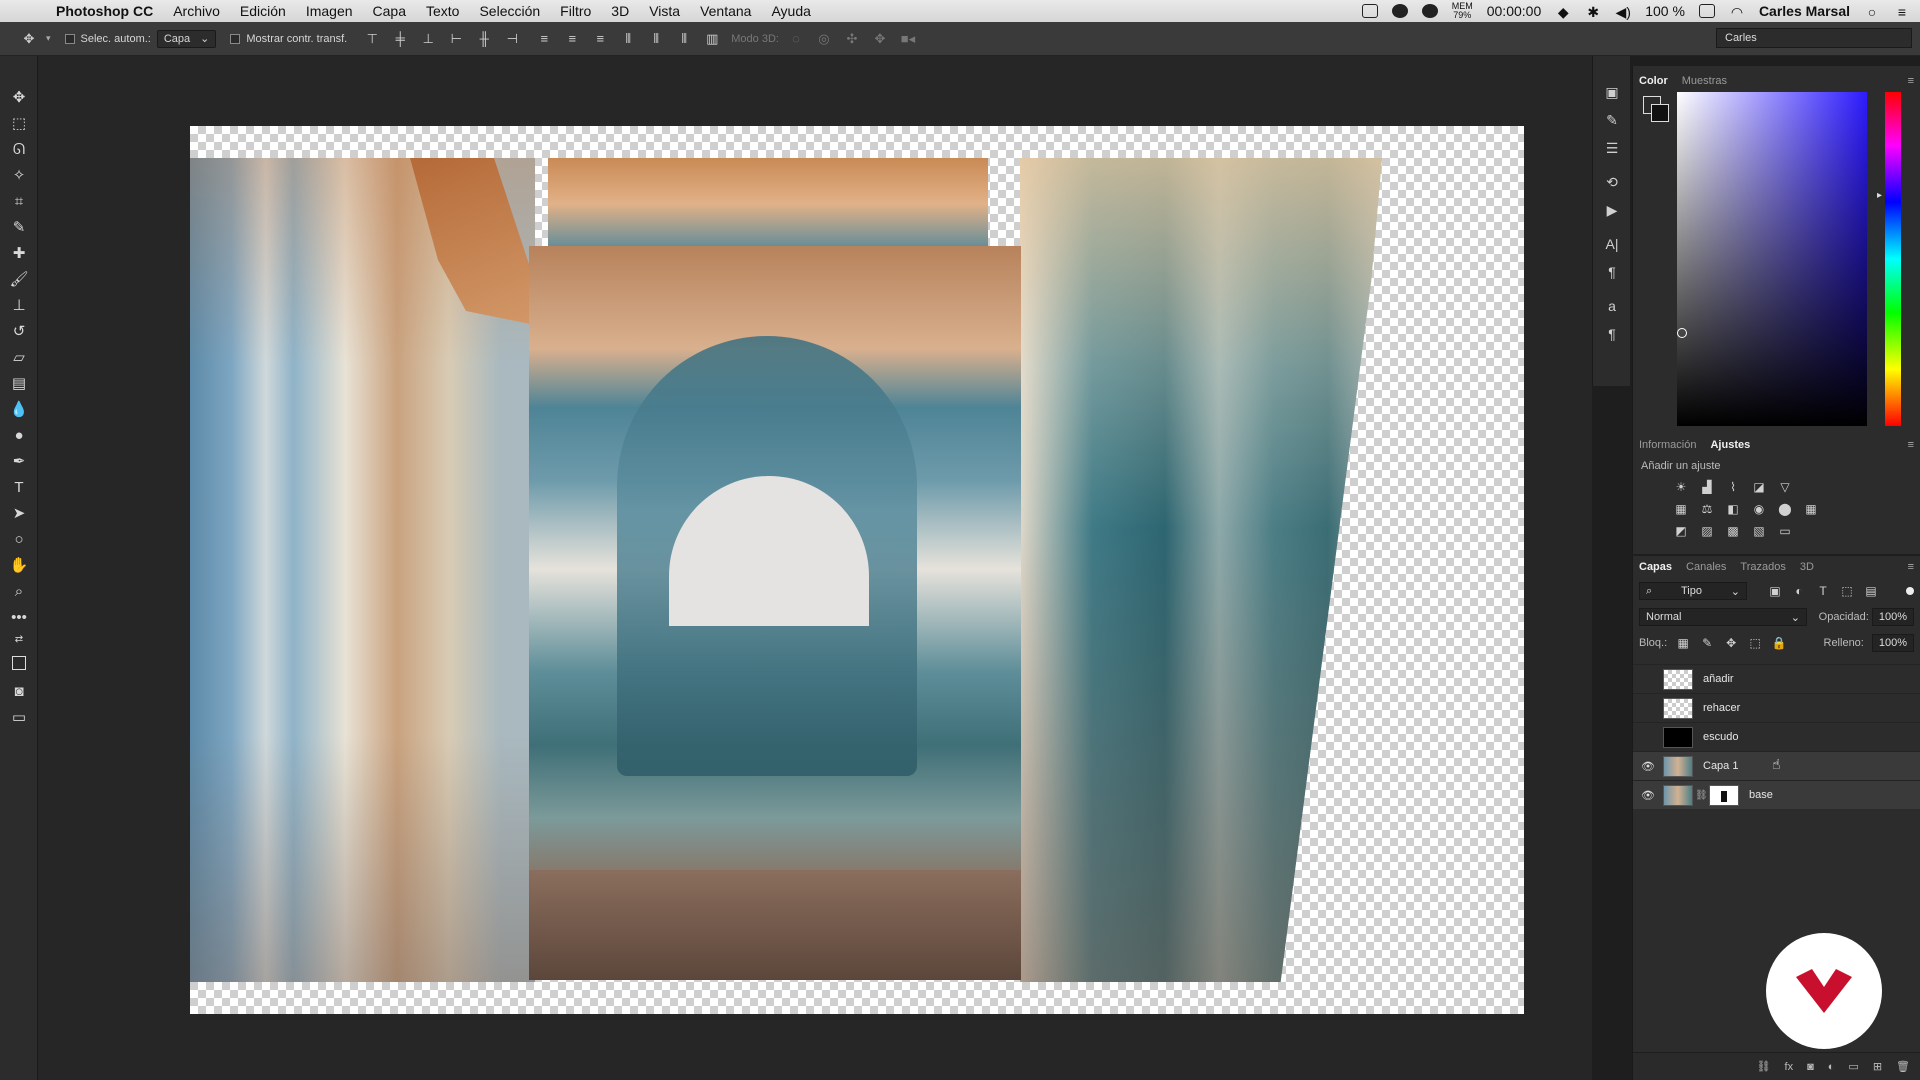 The height and width of the screenshot is (1080, 1920). What do you see at coordinates (1707, 643) in the screenshot?
I see `lock-image-icon: ✎` at bounding box center [1707, 643].